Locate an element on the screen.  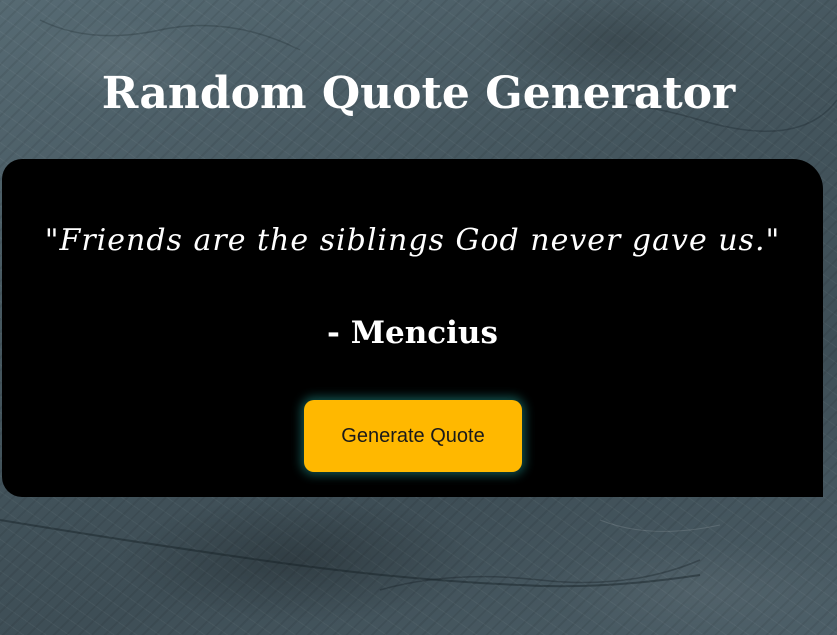
generate-quote-button: Generate Quote is located at coordinates (413, 436).